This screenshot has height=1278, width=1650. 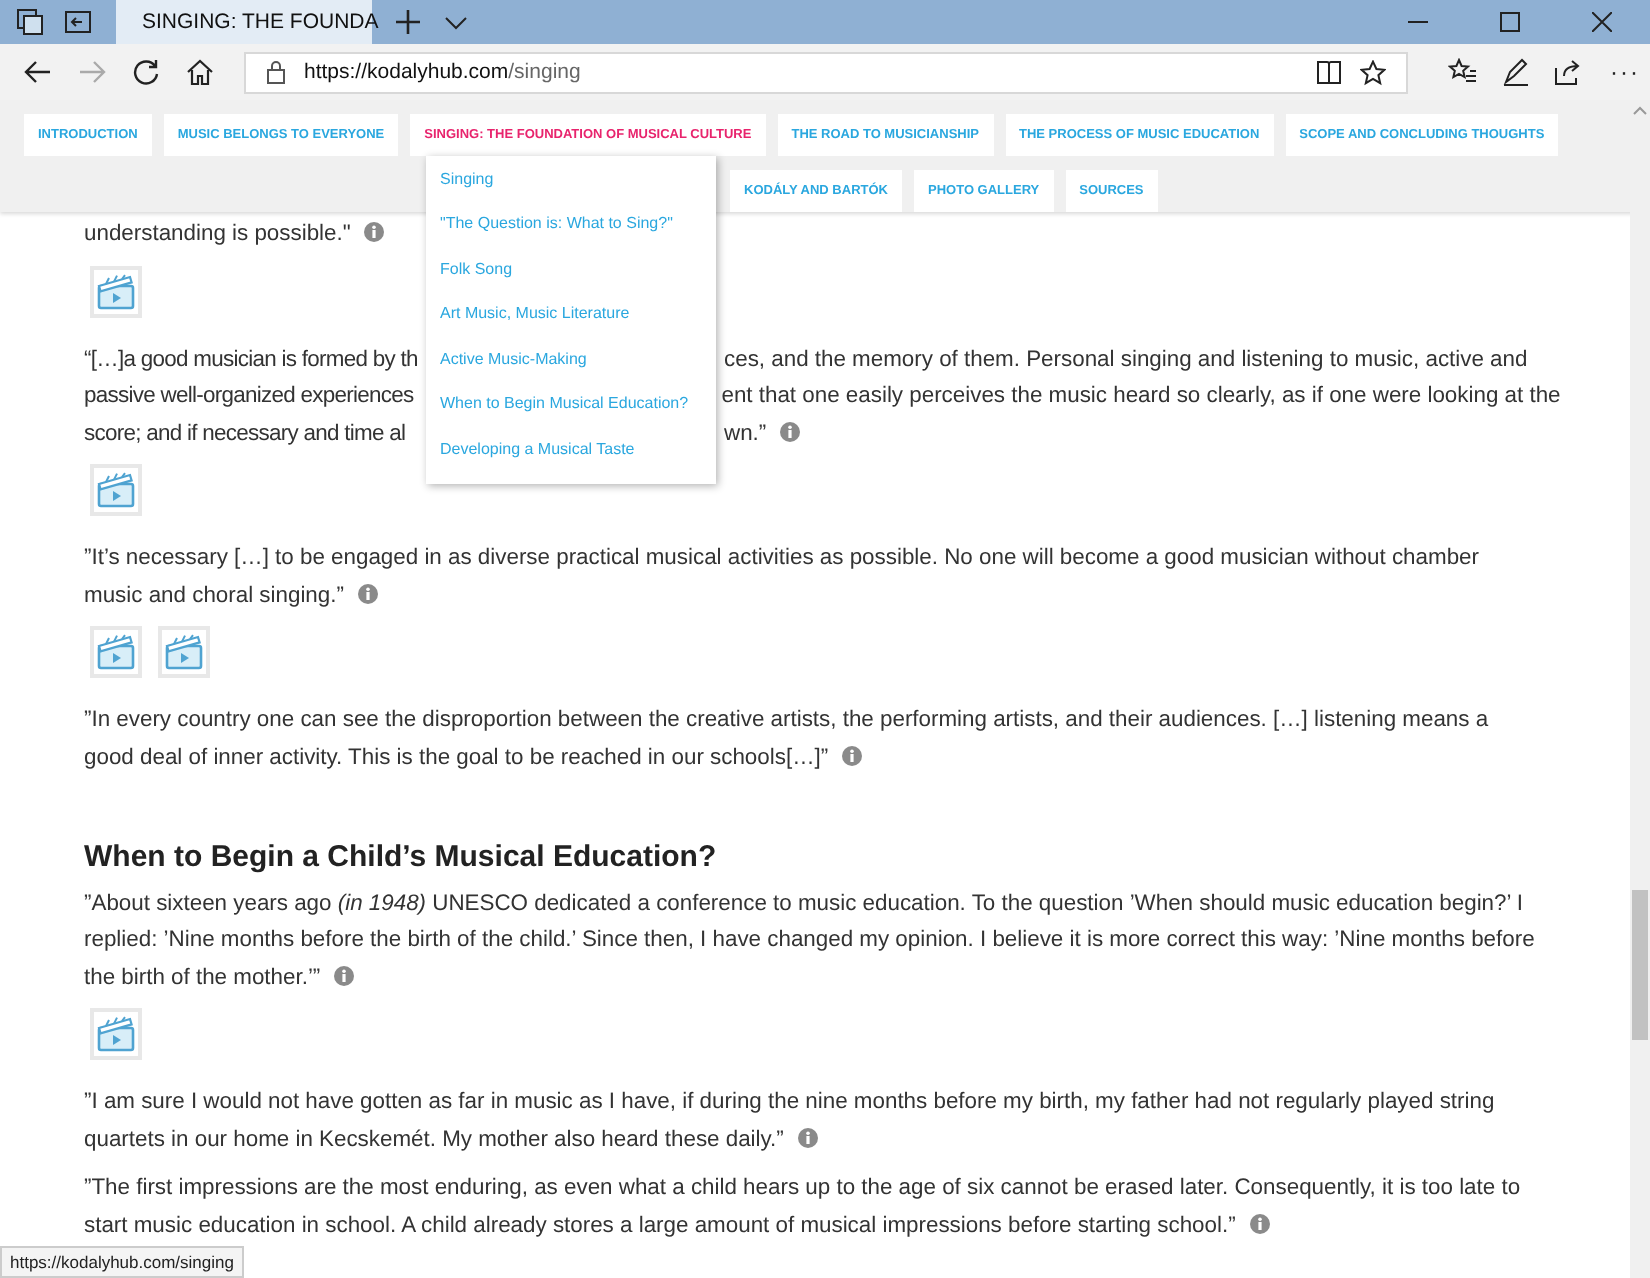 What do you see at coordinates (249, 397) in the screenshot?
I see `quote-text: passive well-organized experiences` at bounding box center [249, 397].